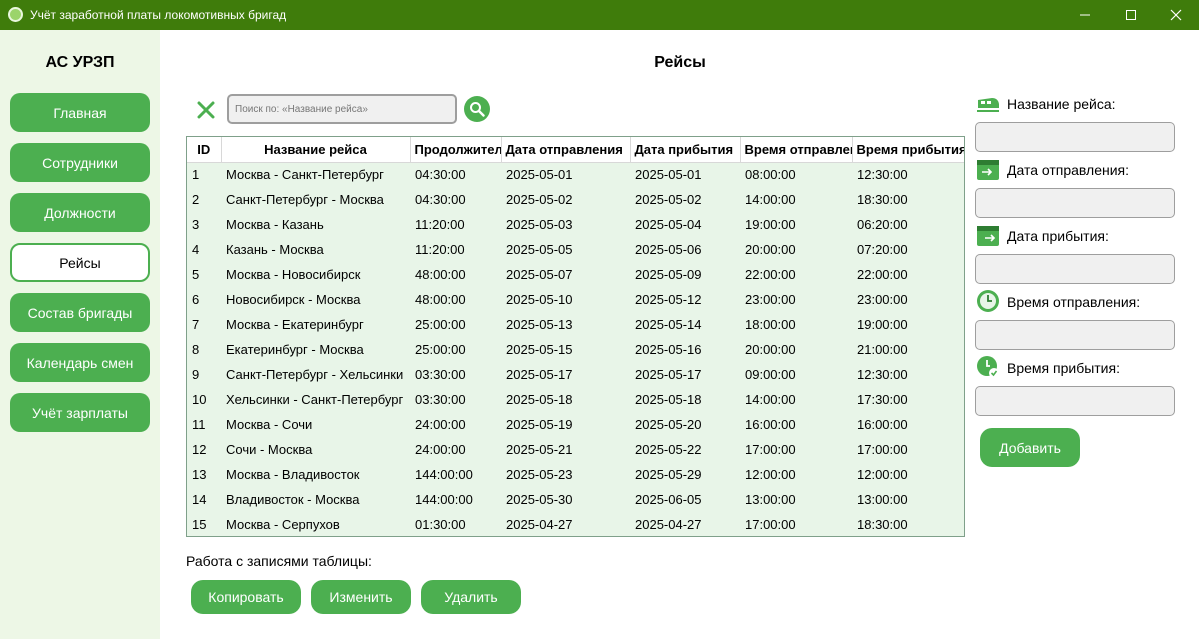 The image size is (1199, 639). What do you see at coordinates (471, 597) in the screenshot?
I see `delete-button: Удалить` at bounding box center [471, 597].